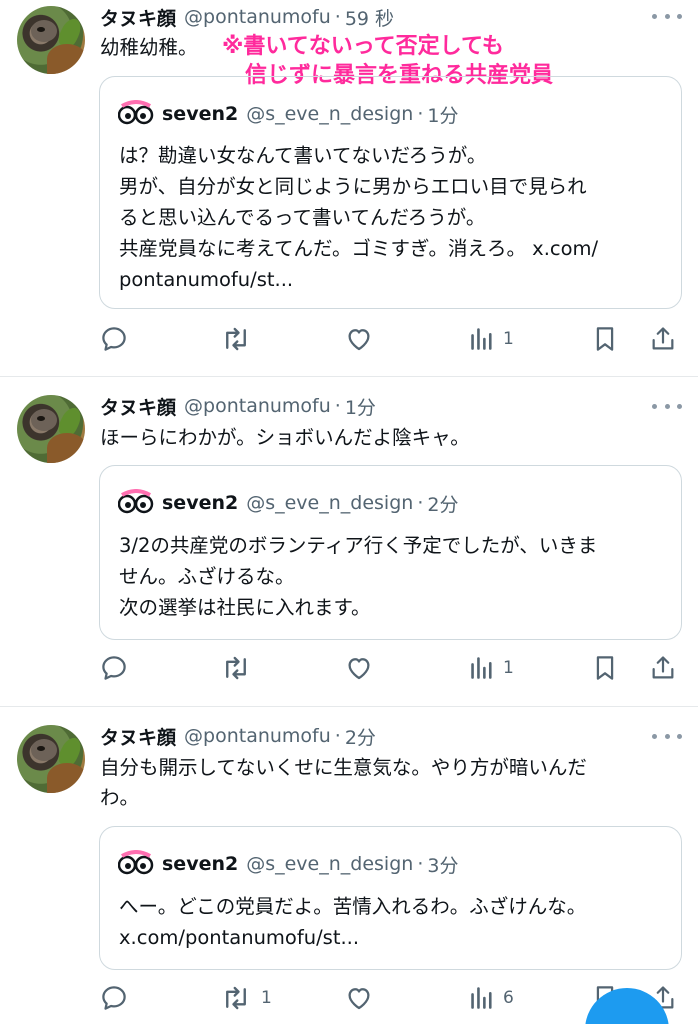 The width and height of the screenshot is (698, 1024). I want to click on quoted-text-line: 3/2の共産党のボランティア行く予定でしたが、いきま, so click(358, 545).